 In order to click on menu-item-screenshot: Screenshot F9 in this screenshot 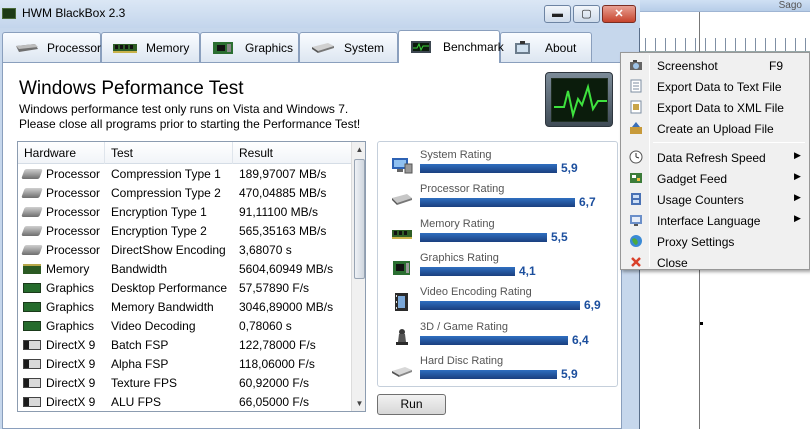, I will do `click(715, 65)`.